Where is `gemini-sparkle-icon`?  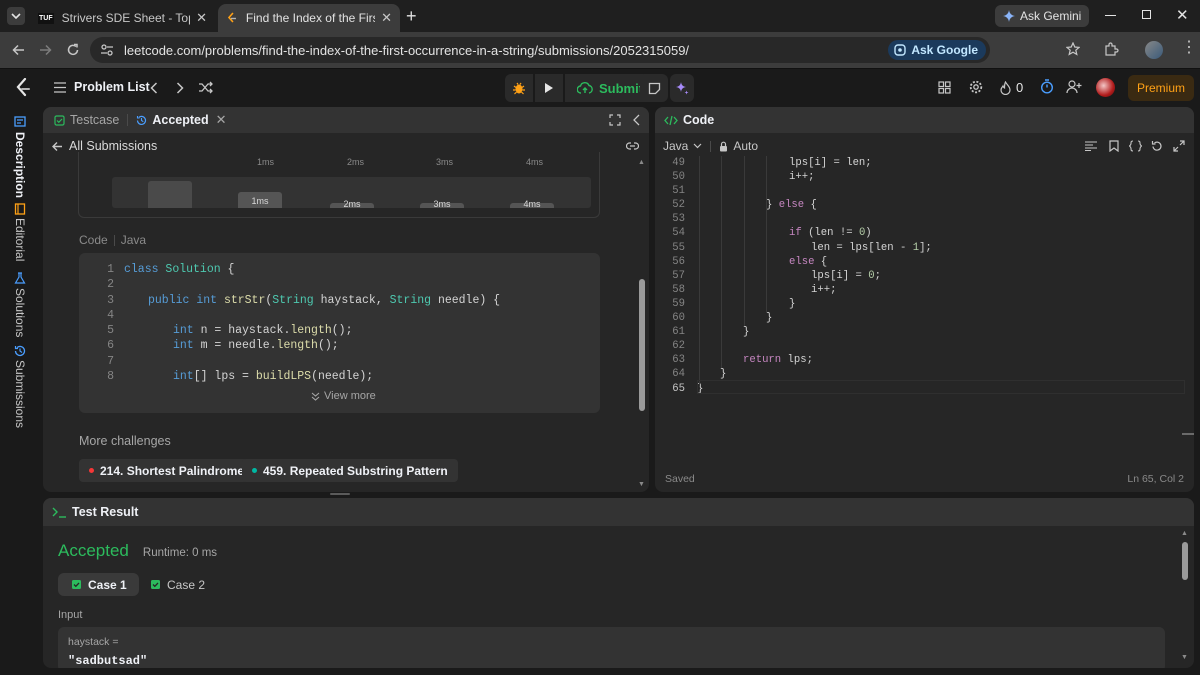 gemini-sparkle-icon is located at coordinates (1009, 16).